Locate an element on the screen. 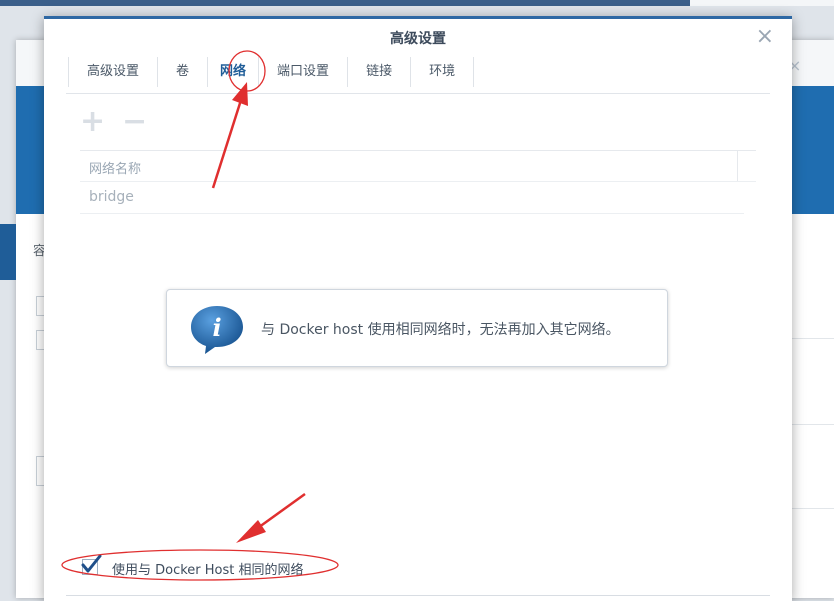  footer-divider is located at coordinates (418, 595).